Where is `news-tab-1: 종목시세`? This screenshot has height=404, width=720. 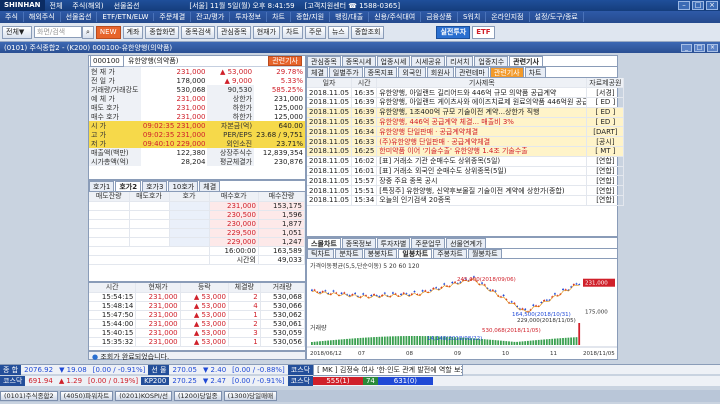
news-tab-1: 종목시세 is located at coordinates (358, 61).